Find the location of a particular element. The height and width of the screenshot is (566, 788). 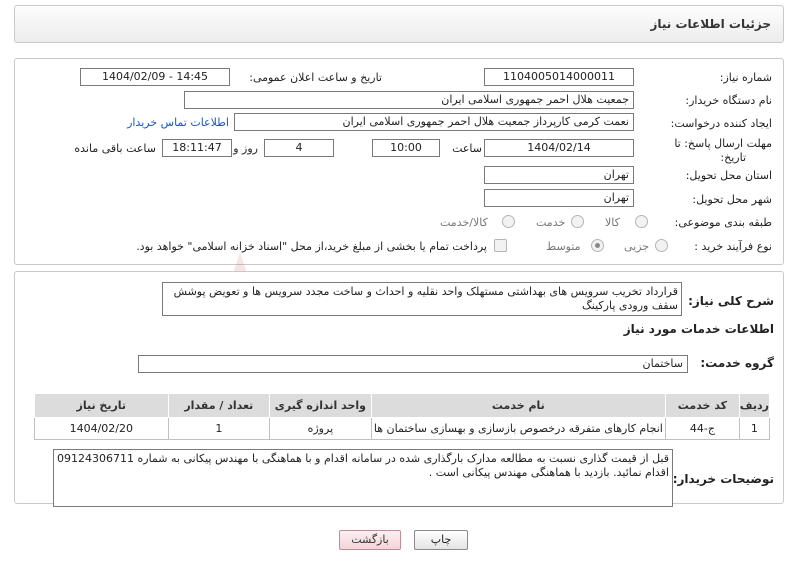

deadline-date-label: تاریخ: is located at coordinates (733, 157).